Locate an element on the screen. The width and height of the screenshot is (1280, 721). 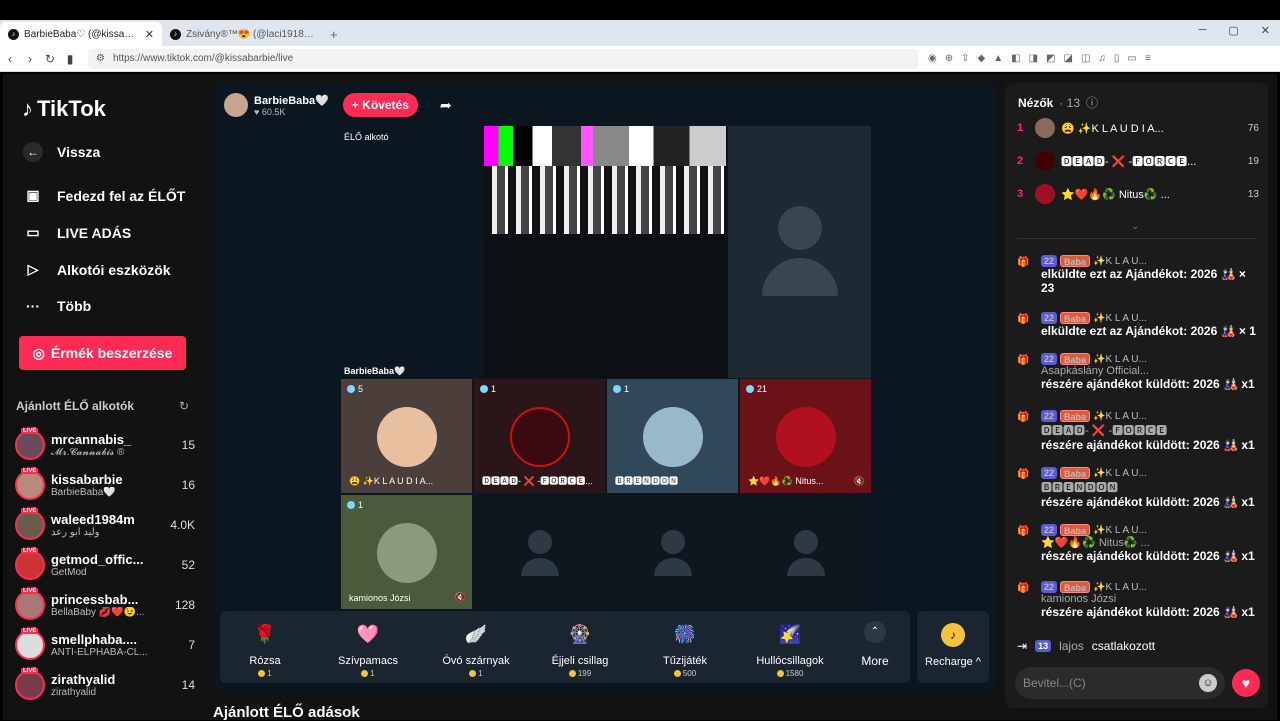
nav-live-studio: ▭ LIVE ADÁS is located at coordinates (77, 232).